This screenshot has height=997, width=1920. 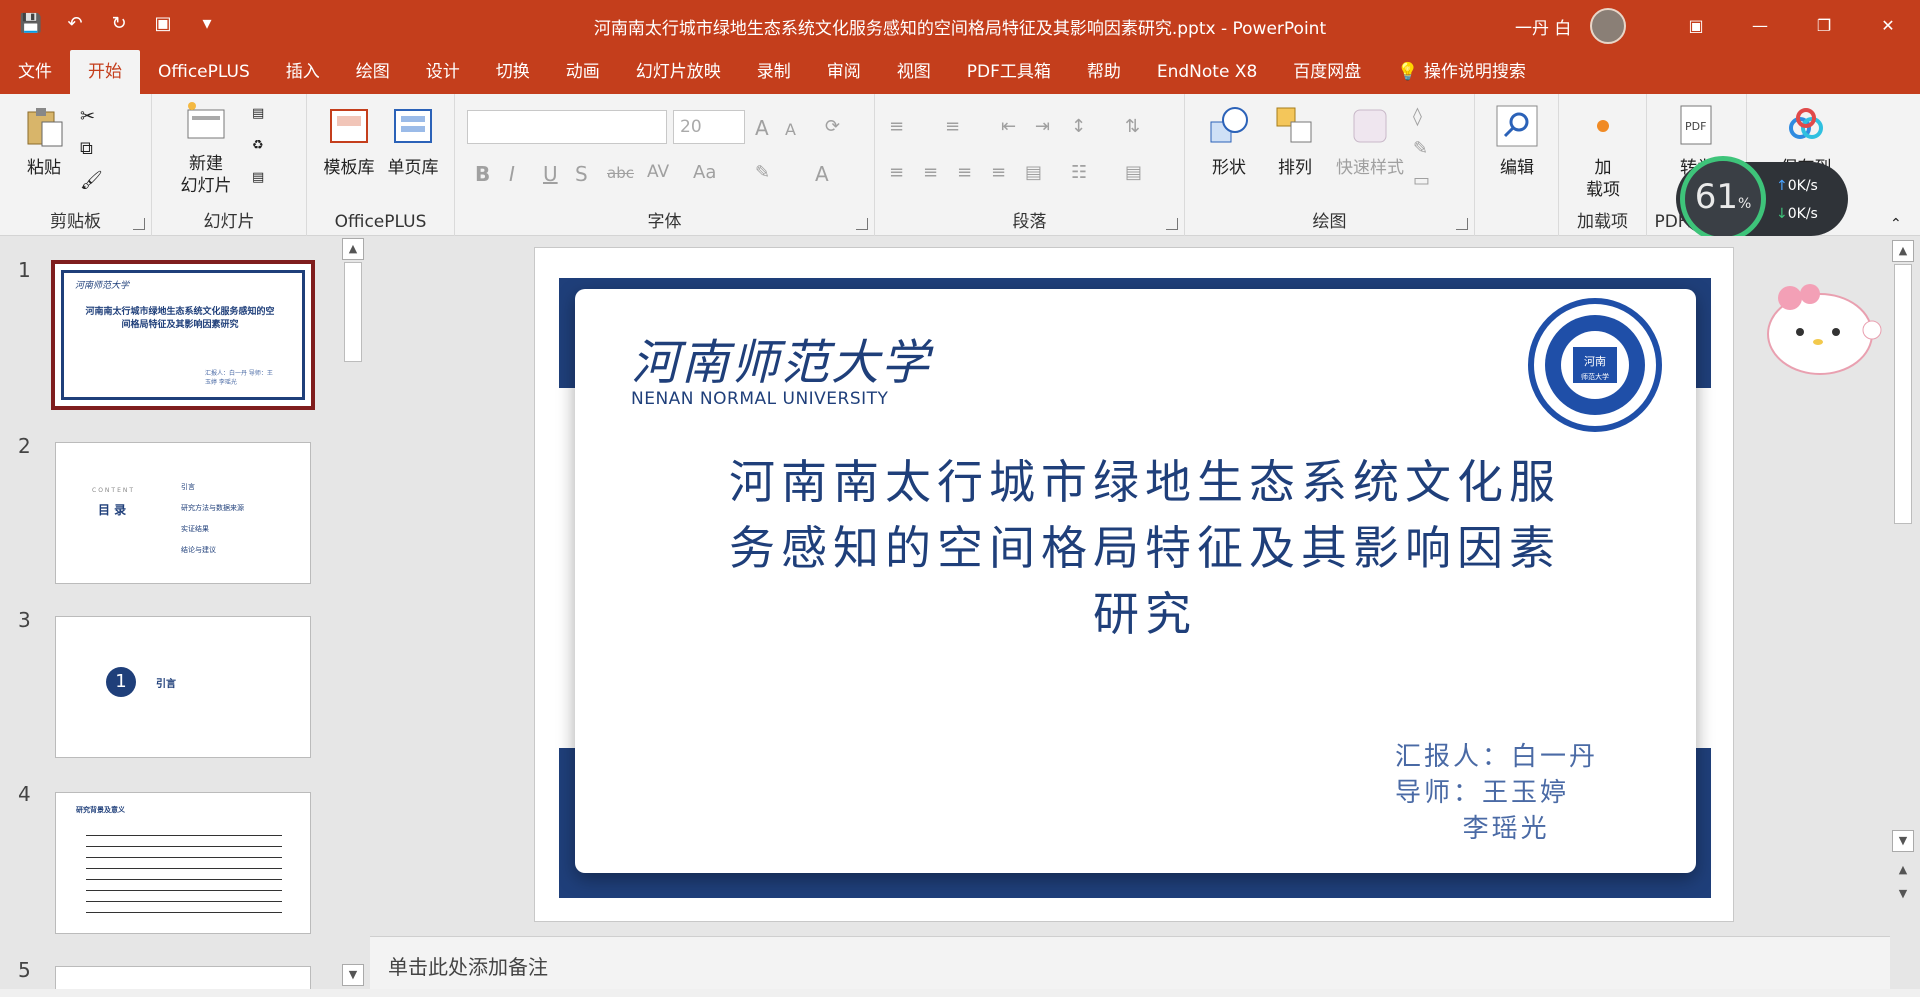 I want to click on quick-styles-label: 快速样式, so click(x=1370, y=168).